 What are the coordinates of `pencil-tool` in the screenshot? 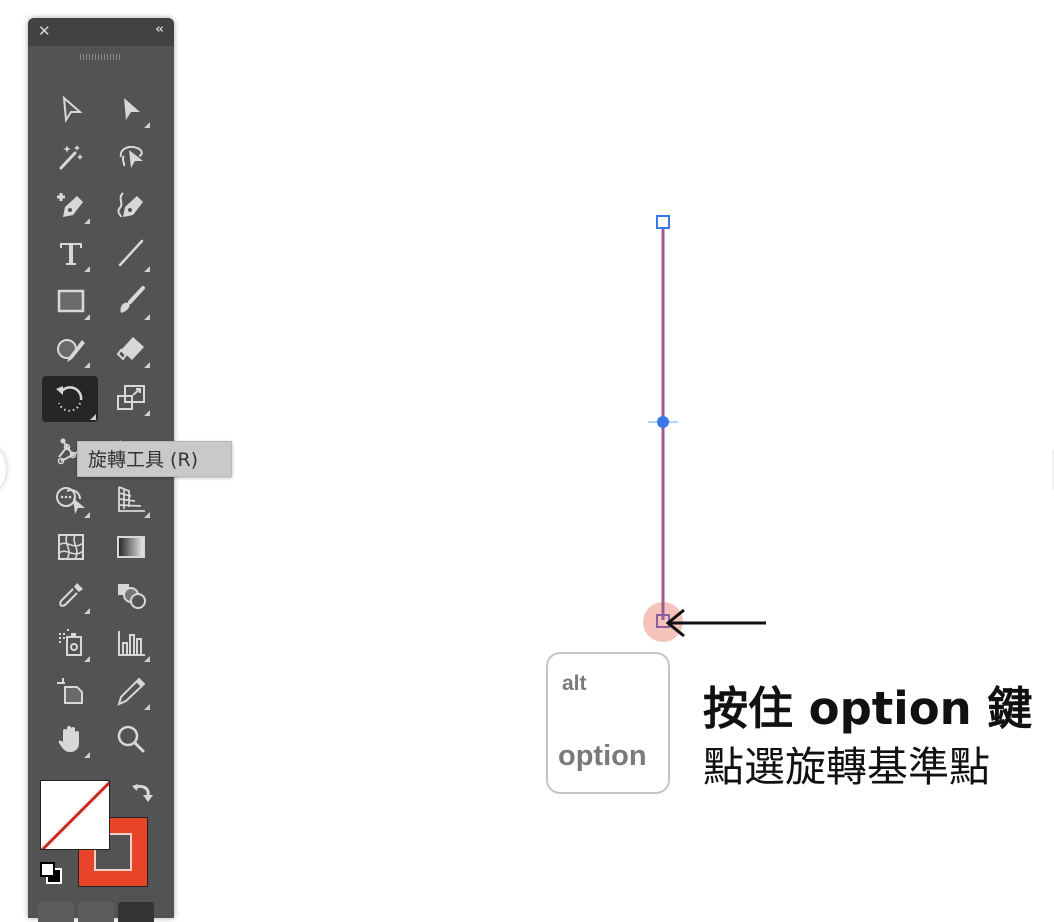 It's located at (131, 691).